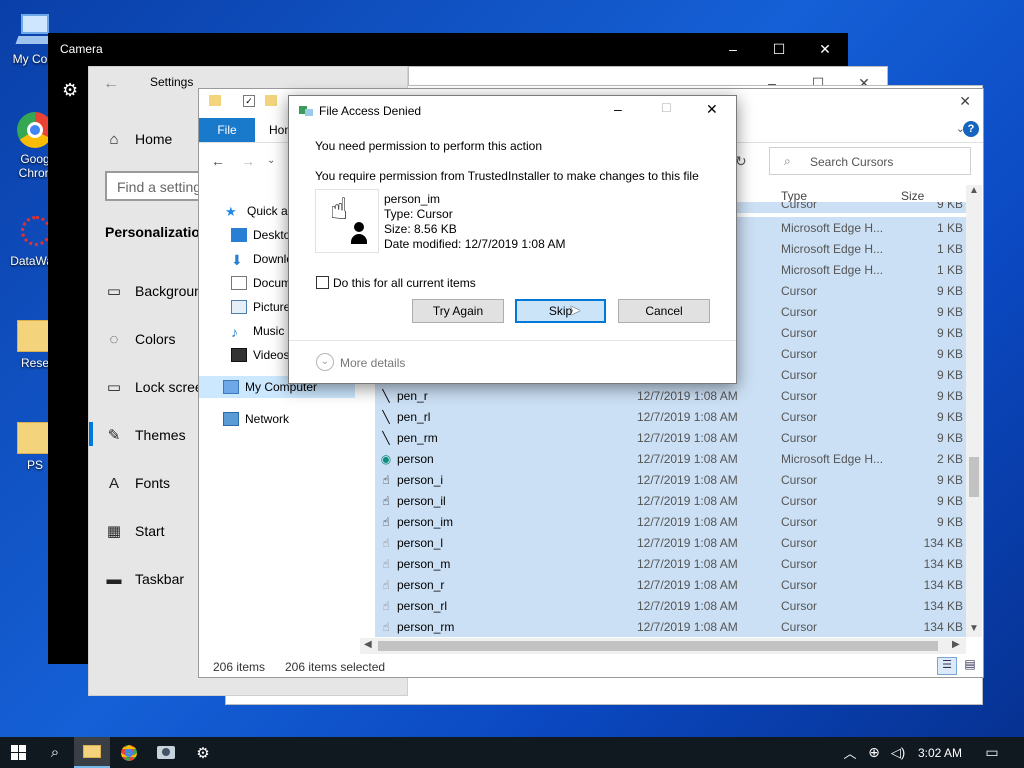 The width and height of the screenshot is (1024, 768). Describe the element at coordinates (81, 49) in the screenshot. I see `camera-title: Camera` at that location.